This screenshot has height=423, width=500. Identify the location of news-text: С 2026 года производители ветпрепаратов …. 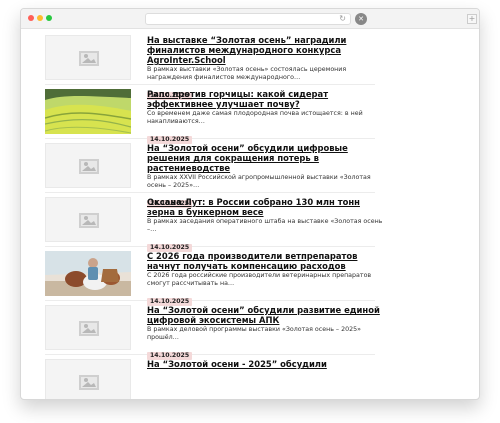
(265, 279).